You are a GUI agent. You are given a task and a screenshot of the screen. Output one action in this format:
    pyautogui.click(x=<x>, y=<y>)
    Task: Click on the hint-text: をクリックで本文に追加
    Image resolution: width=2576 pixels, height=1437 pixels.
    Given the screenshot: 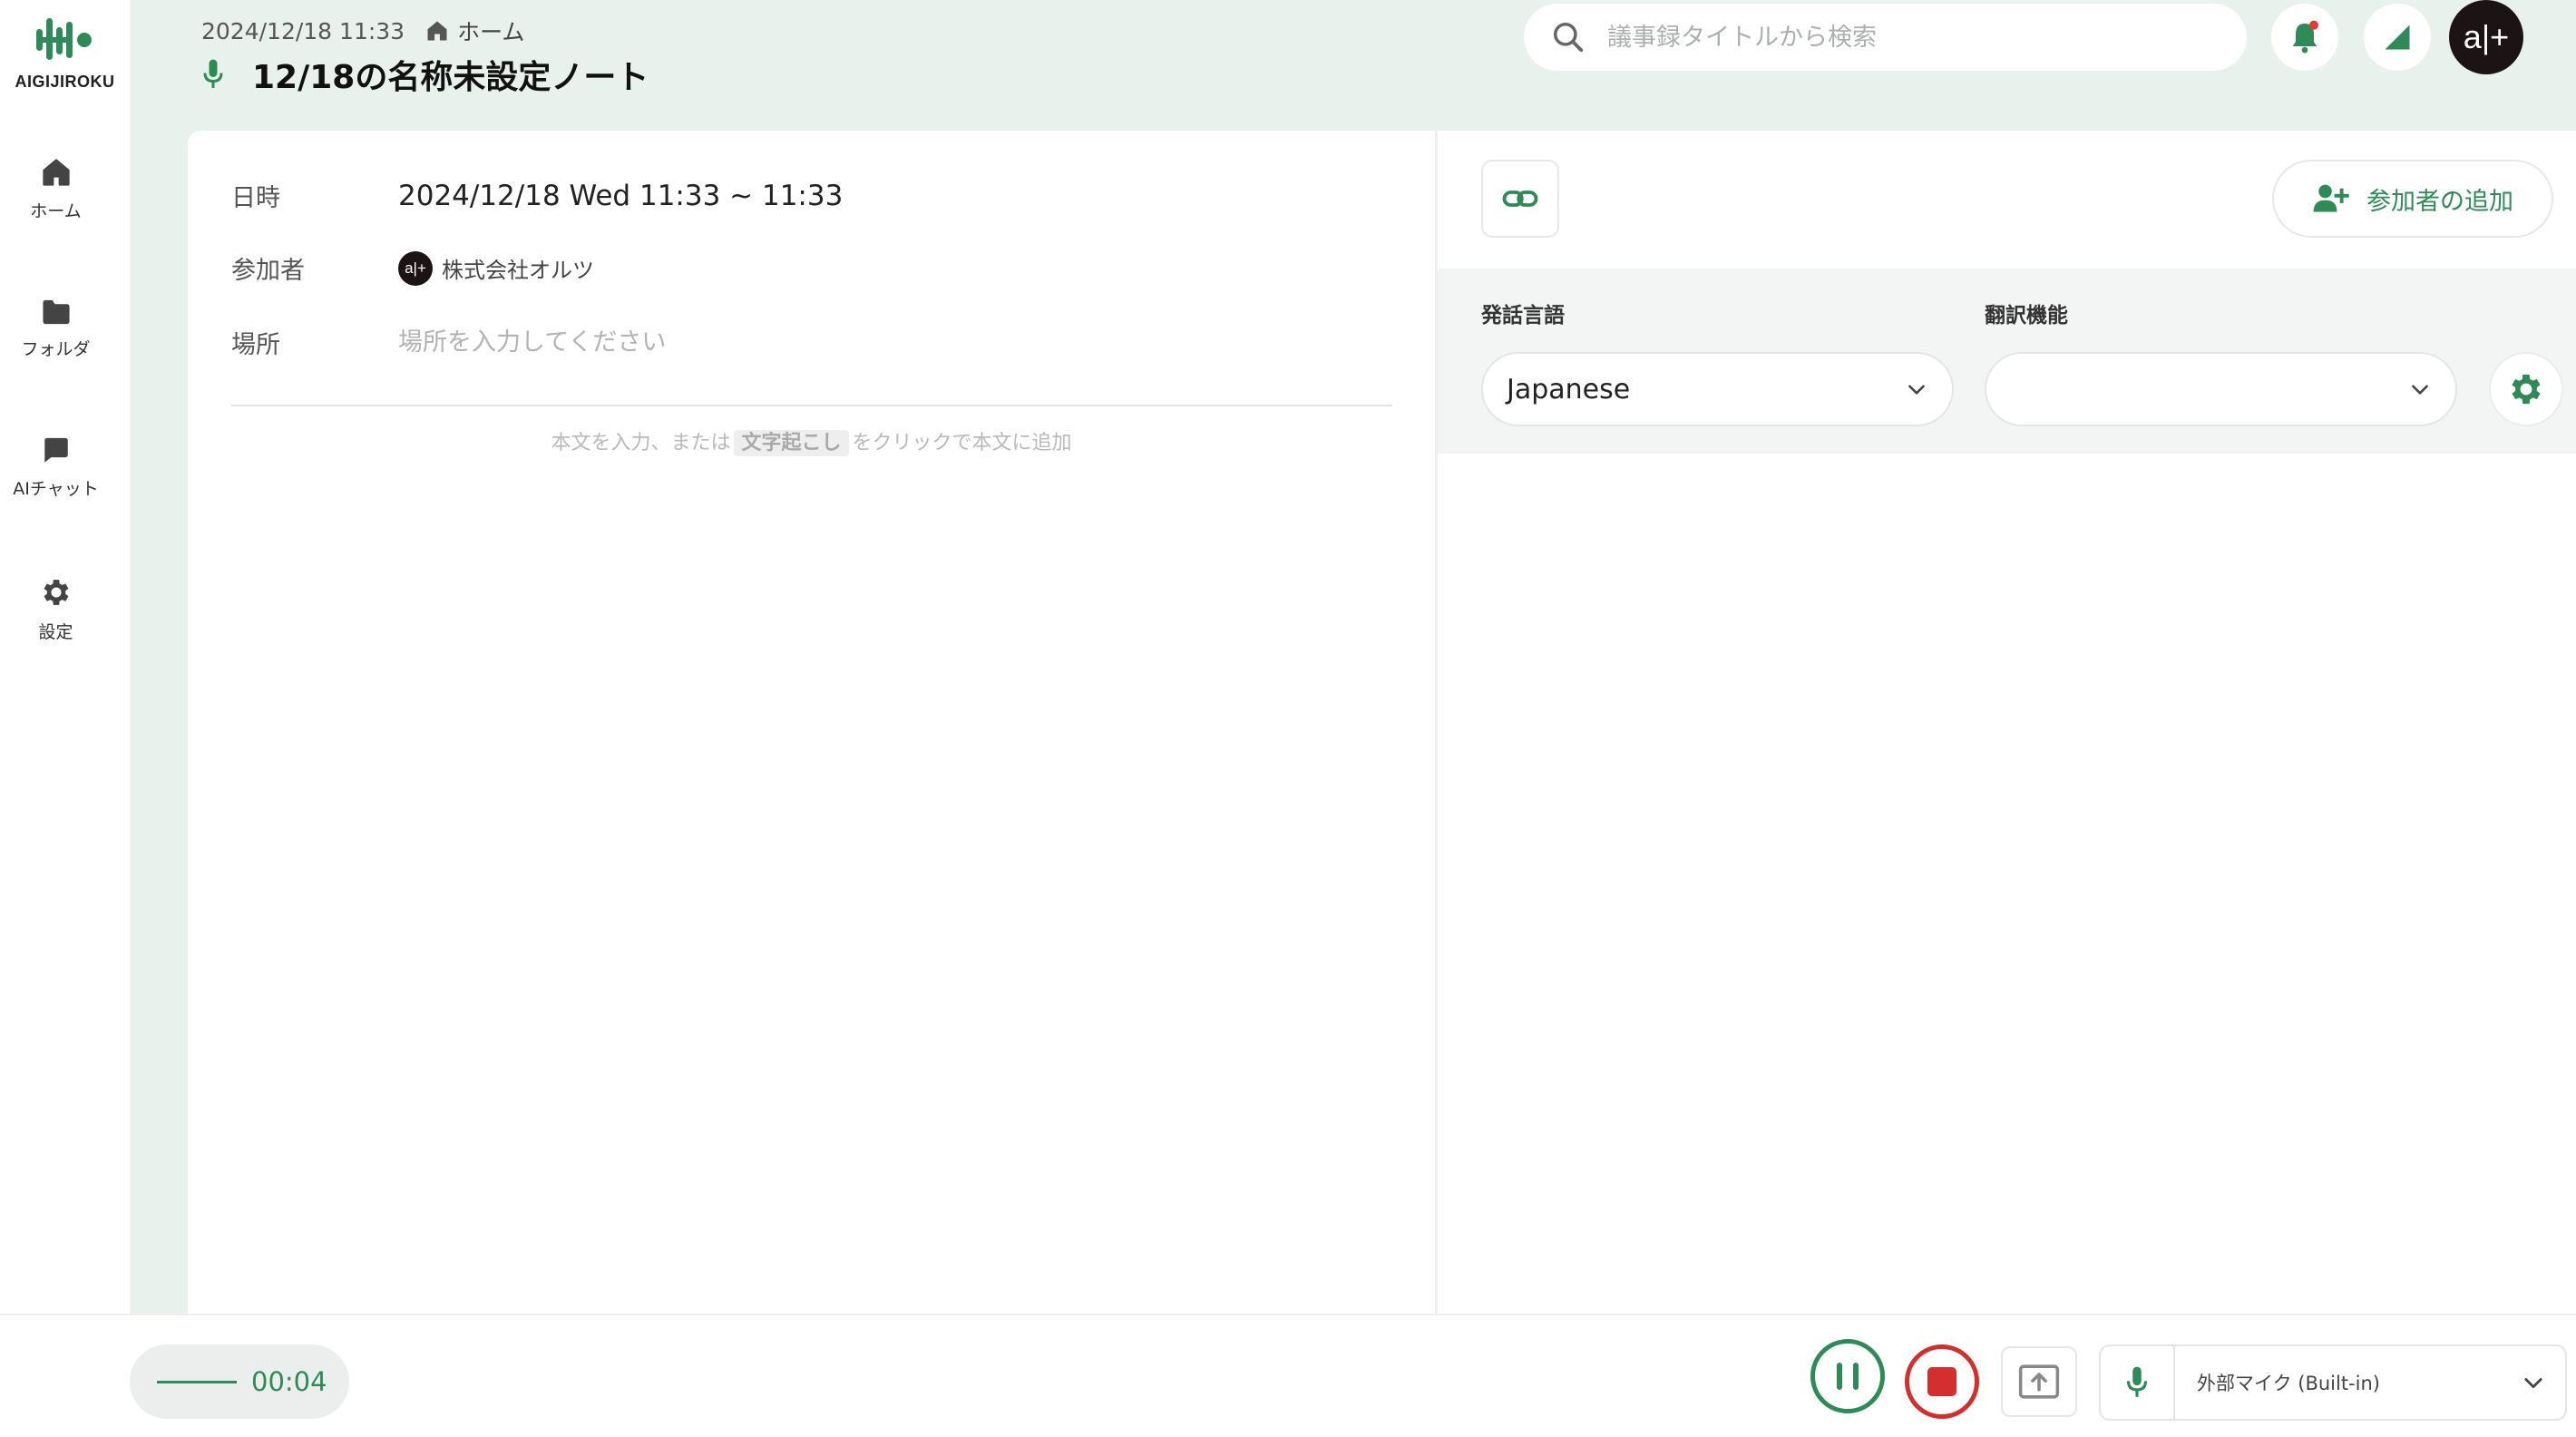 What is the action you would take?
    pyautogui.click(x=962, y=444)
    